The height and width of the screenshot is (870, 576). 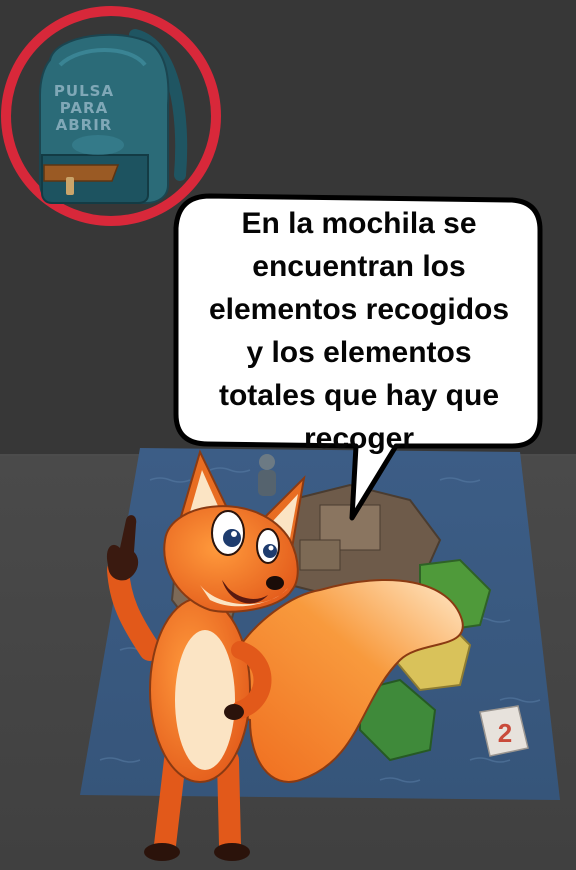 I want to click on backpack-button: PULSA PARA ABRIR, so click(x=111, y=116).